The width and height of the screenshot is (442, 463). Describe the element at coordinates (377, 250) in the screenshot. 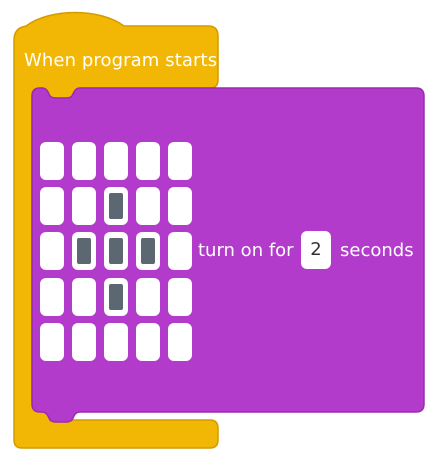

I see `seconds-label: seconds` at that location.